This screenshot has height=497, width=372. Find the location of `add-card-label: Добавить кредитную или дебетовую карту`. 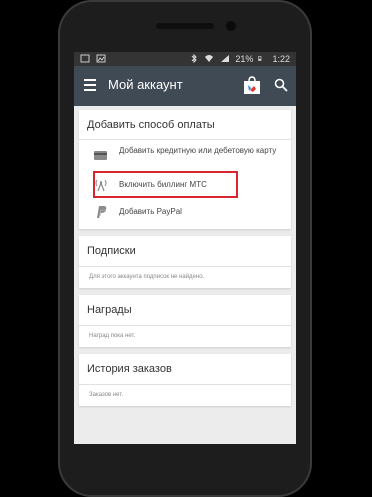

add-card-label: Добавить кредитную или дебетовую карту is located at coordinates (198, 150).